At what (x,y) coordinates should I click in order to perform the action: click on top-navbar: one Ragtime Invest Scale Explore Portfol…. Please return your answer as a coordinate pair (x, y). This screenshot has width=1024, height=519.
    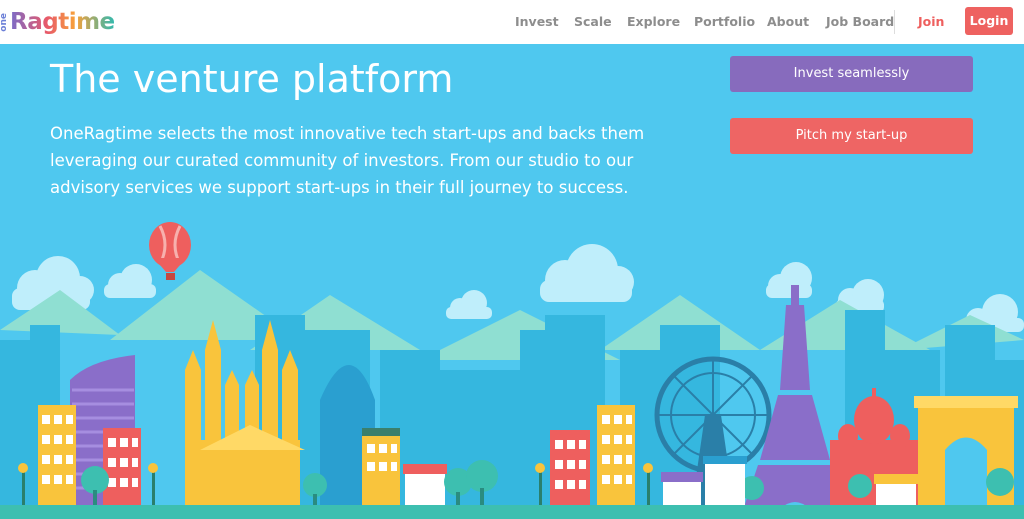
    Looking at the image, I should click on (512, 22).